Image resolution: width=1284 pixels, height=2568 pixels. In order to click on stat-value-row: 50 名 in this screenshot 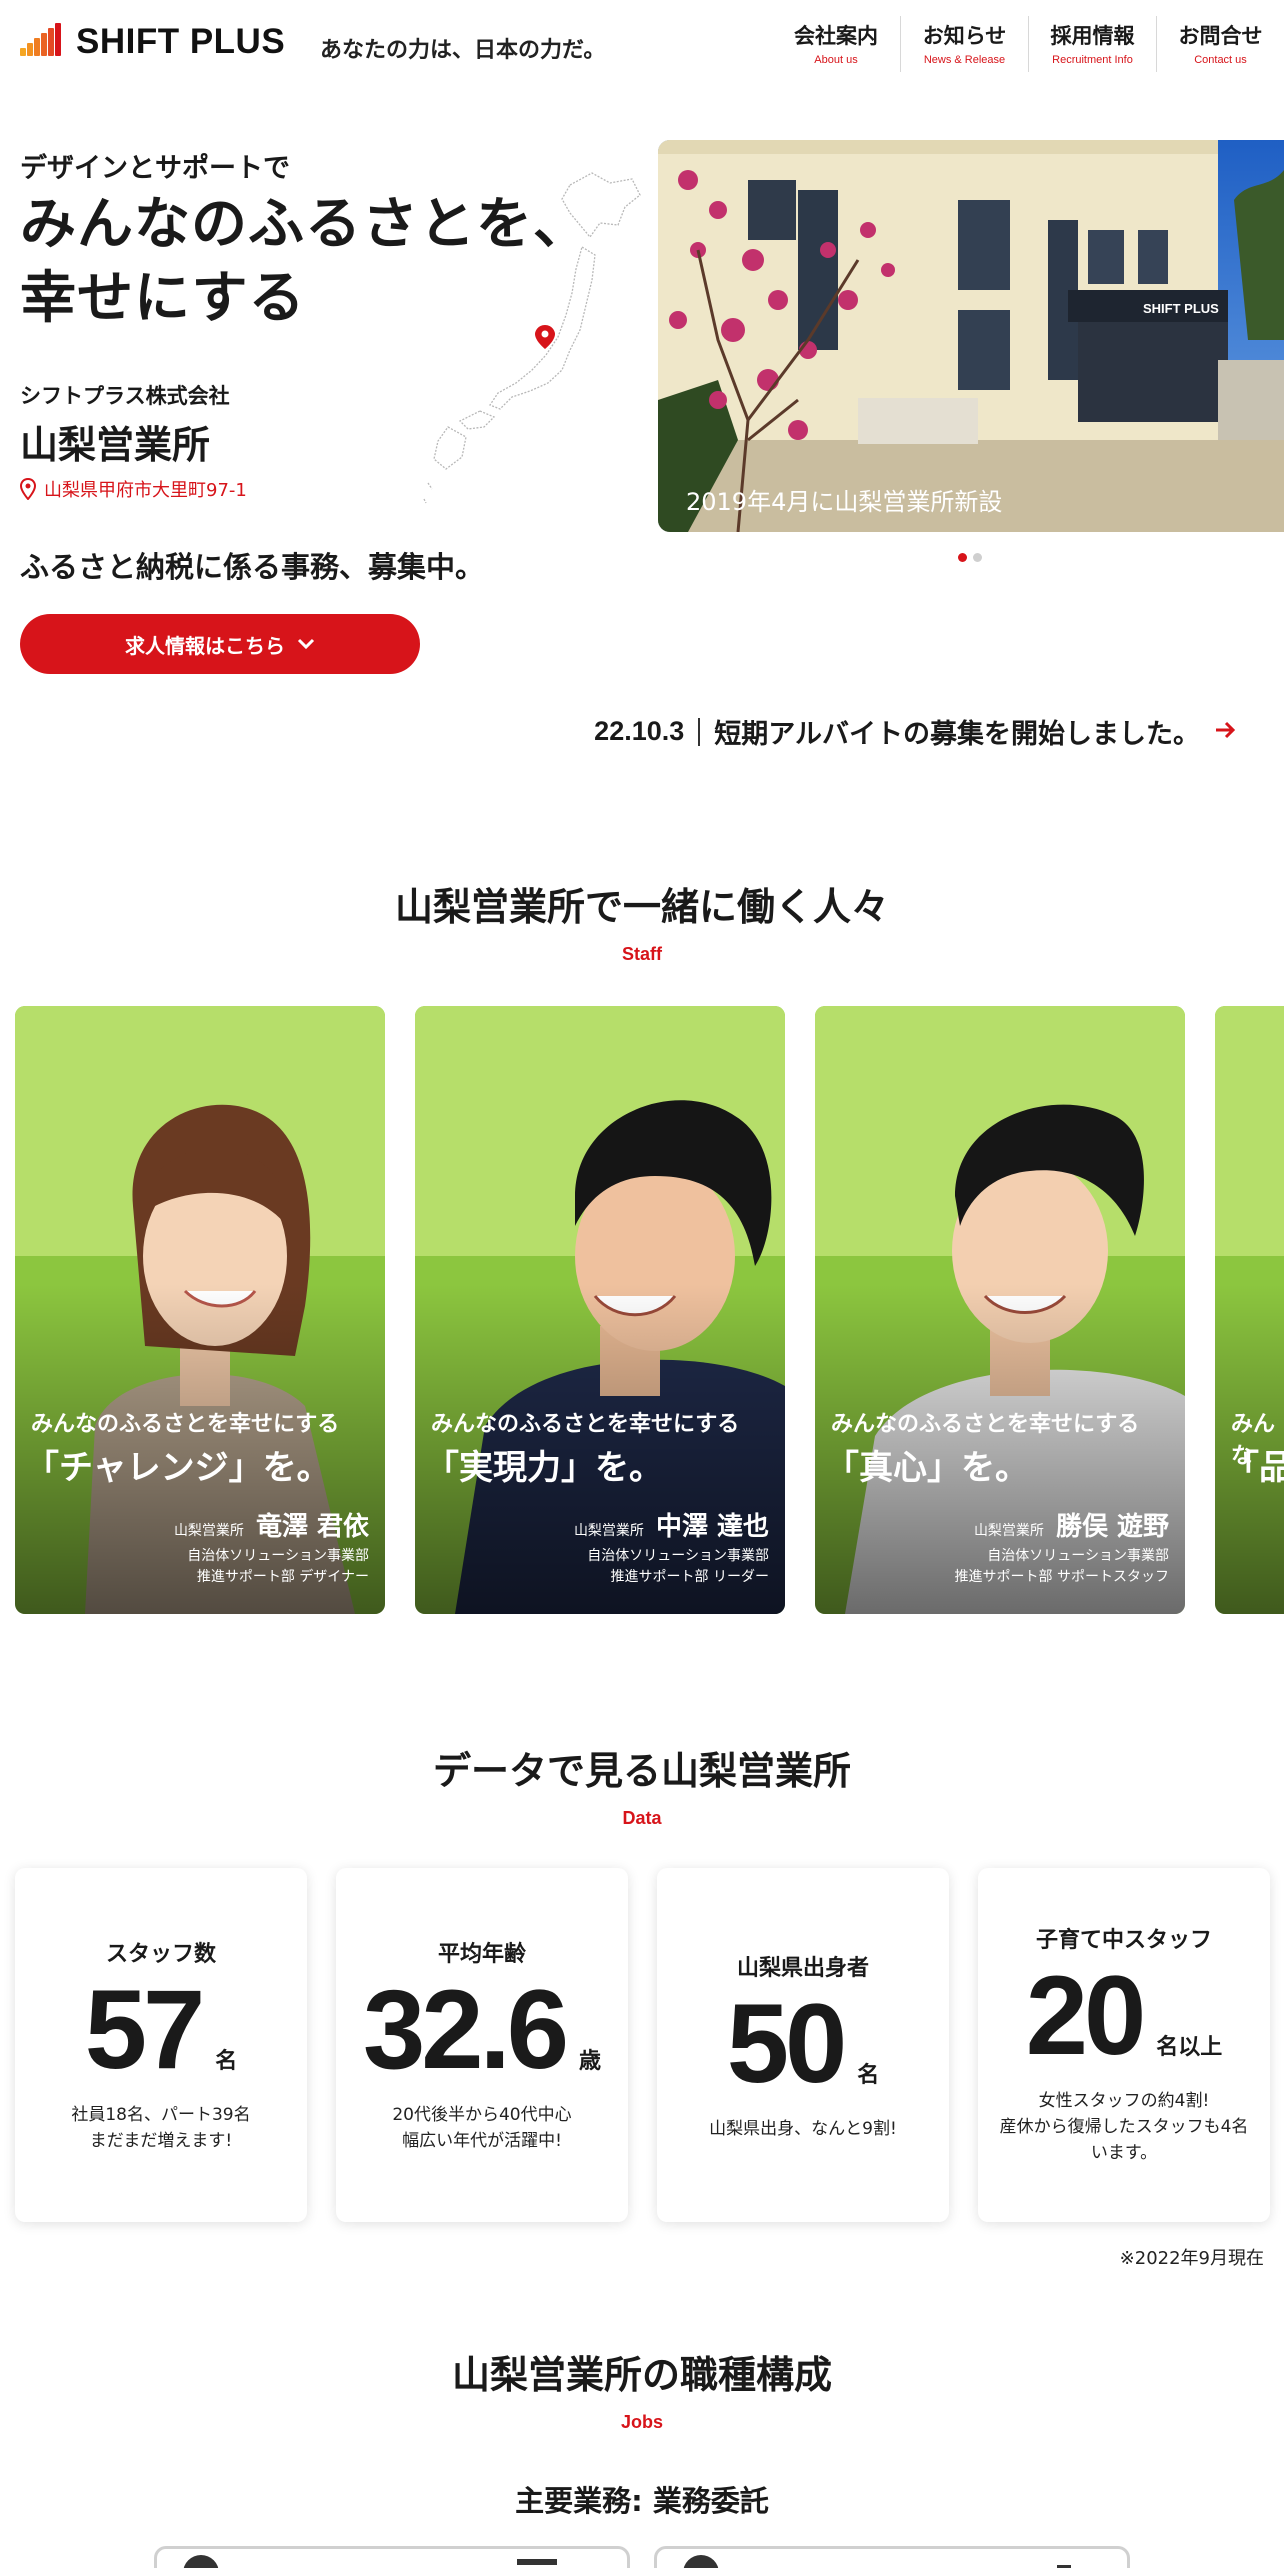, I will do `click(803, 2044)`.